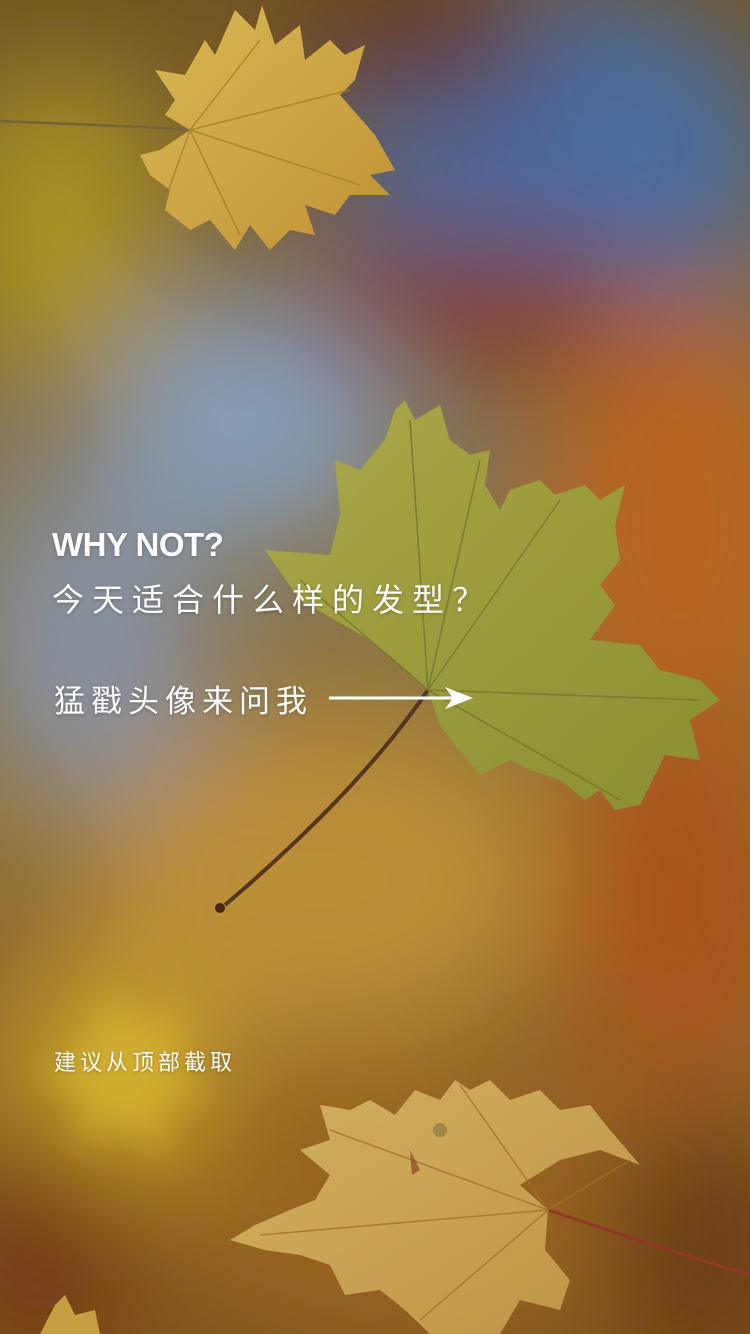  I want to click on crop-hint-text: 建议从顶部截取, so click(145, 1063).